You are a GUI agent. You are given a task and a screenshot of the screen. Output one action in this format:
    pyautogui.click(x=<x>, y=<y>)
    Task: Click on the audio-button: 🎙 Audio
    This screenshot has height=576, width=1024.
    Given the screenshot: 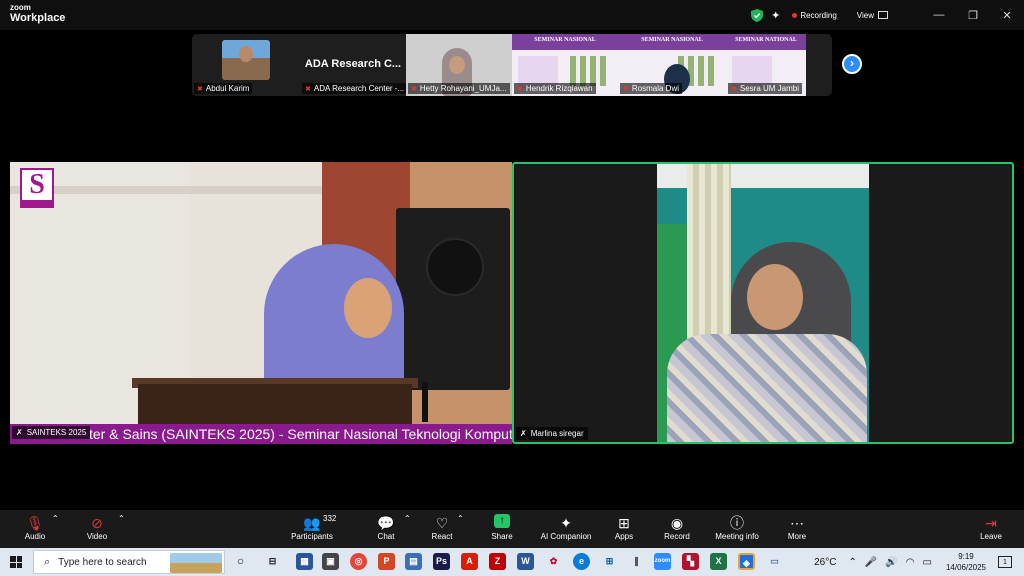 What is the action you would take?
    pyautogui.click(x=35, y=527)
    